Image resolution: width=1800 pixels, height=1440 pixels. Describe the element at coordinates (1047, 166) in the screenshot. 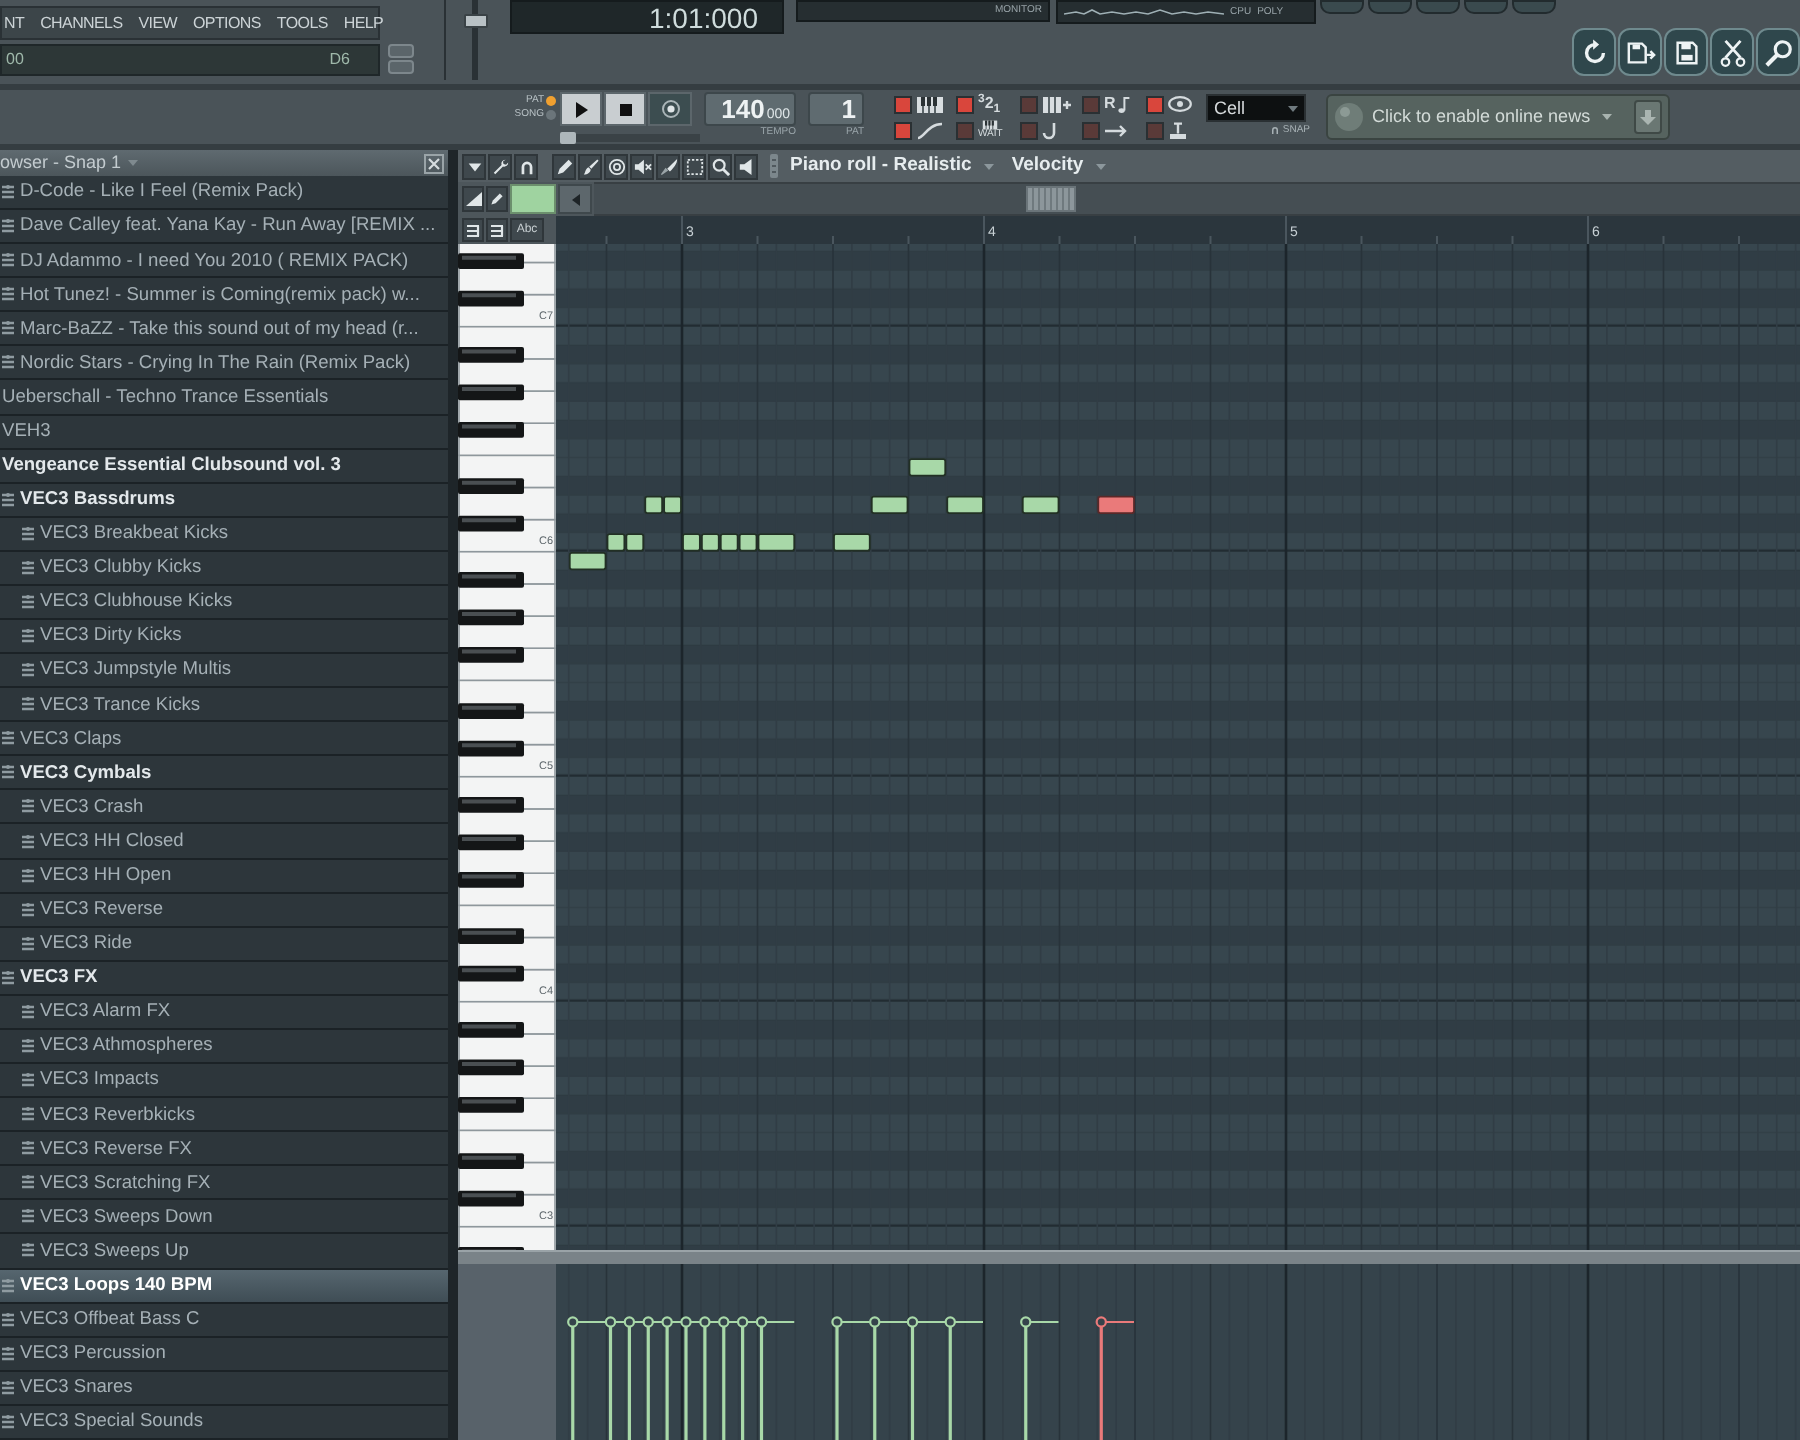

I see `target-dropdown: Velocity` at that location.